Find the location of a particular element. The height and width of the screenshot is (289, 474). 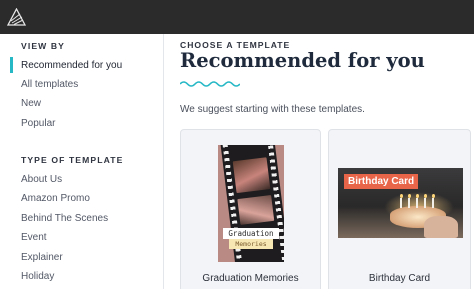

sidebar-item-recommended: Recommended for you is located at coordinates (71, 65).